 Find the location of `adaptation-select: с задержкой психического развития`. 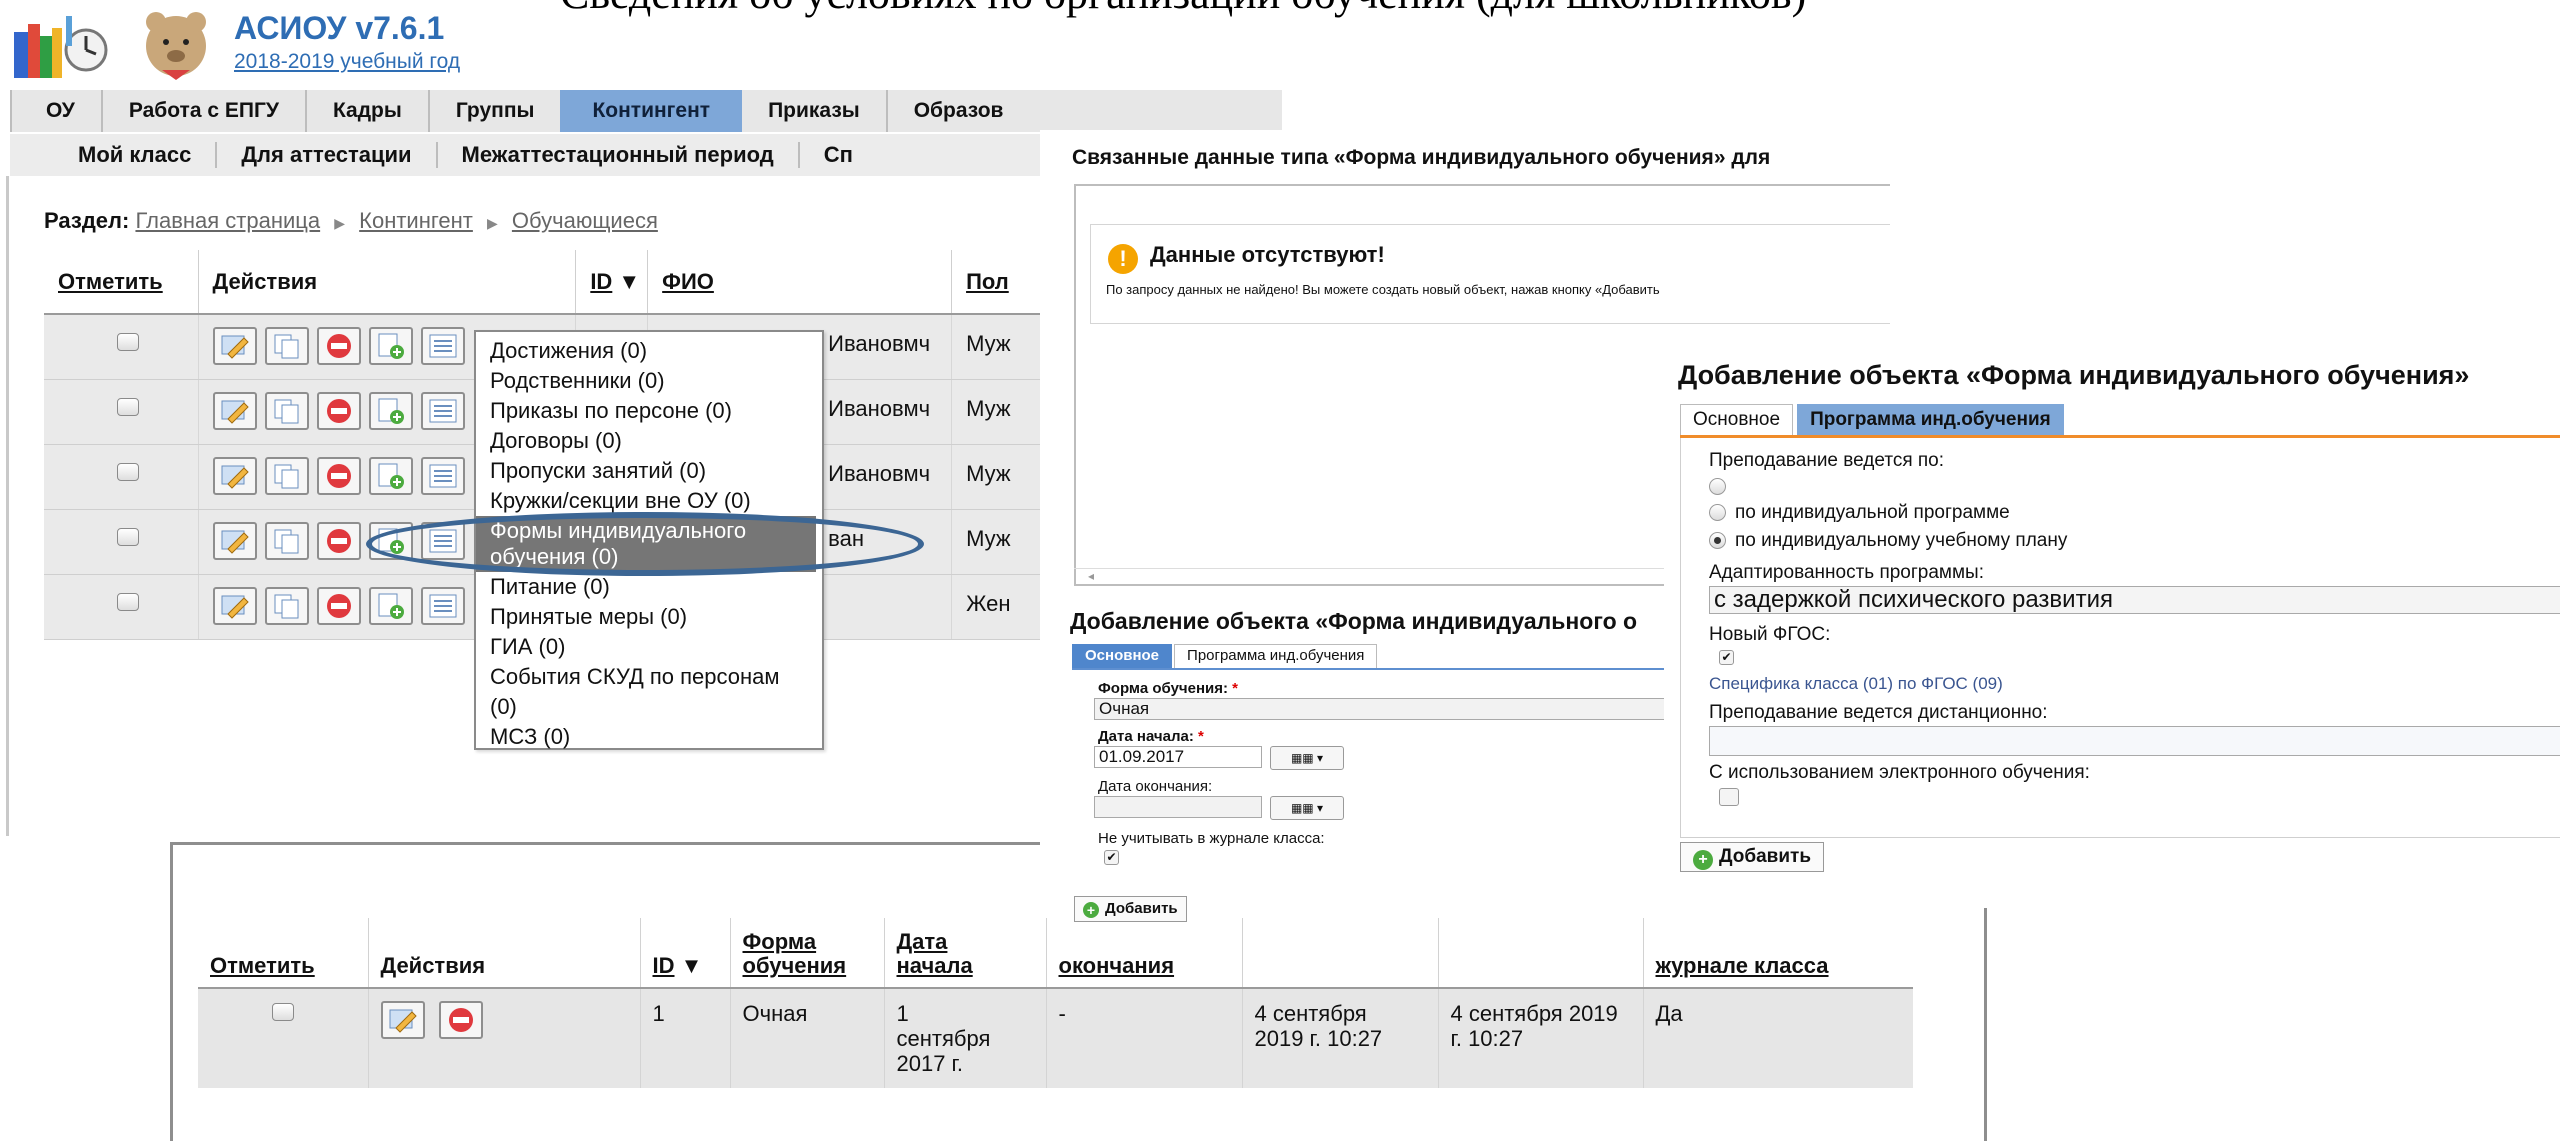

adaptation-select: с задержкой психического развития is located at coordinates (2134, 600).